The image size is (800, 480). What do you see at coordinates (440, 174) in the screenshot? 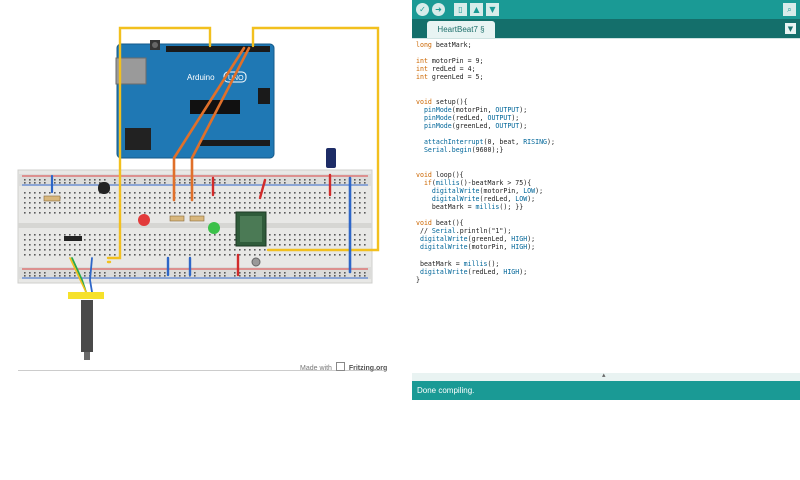
I see `code-line: void loop(){` at bounding box center [440, 174].